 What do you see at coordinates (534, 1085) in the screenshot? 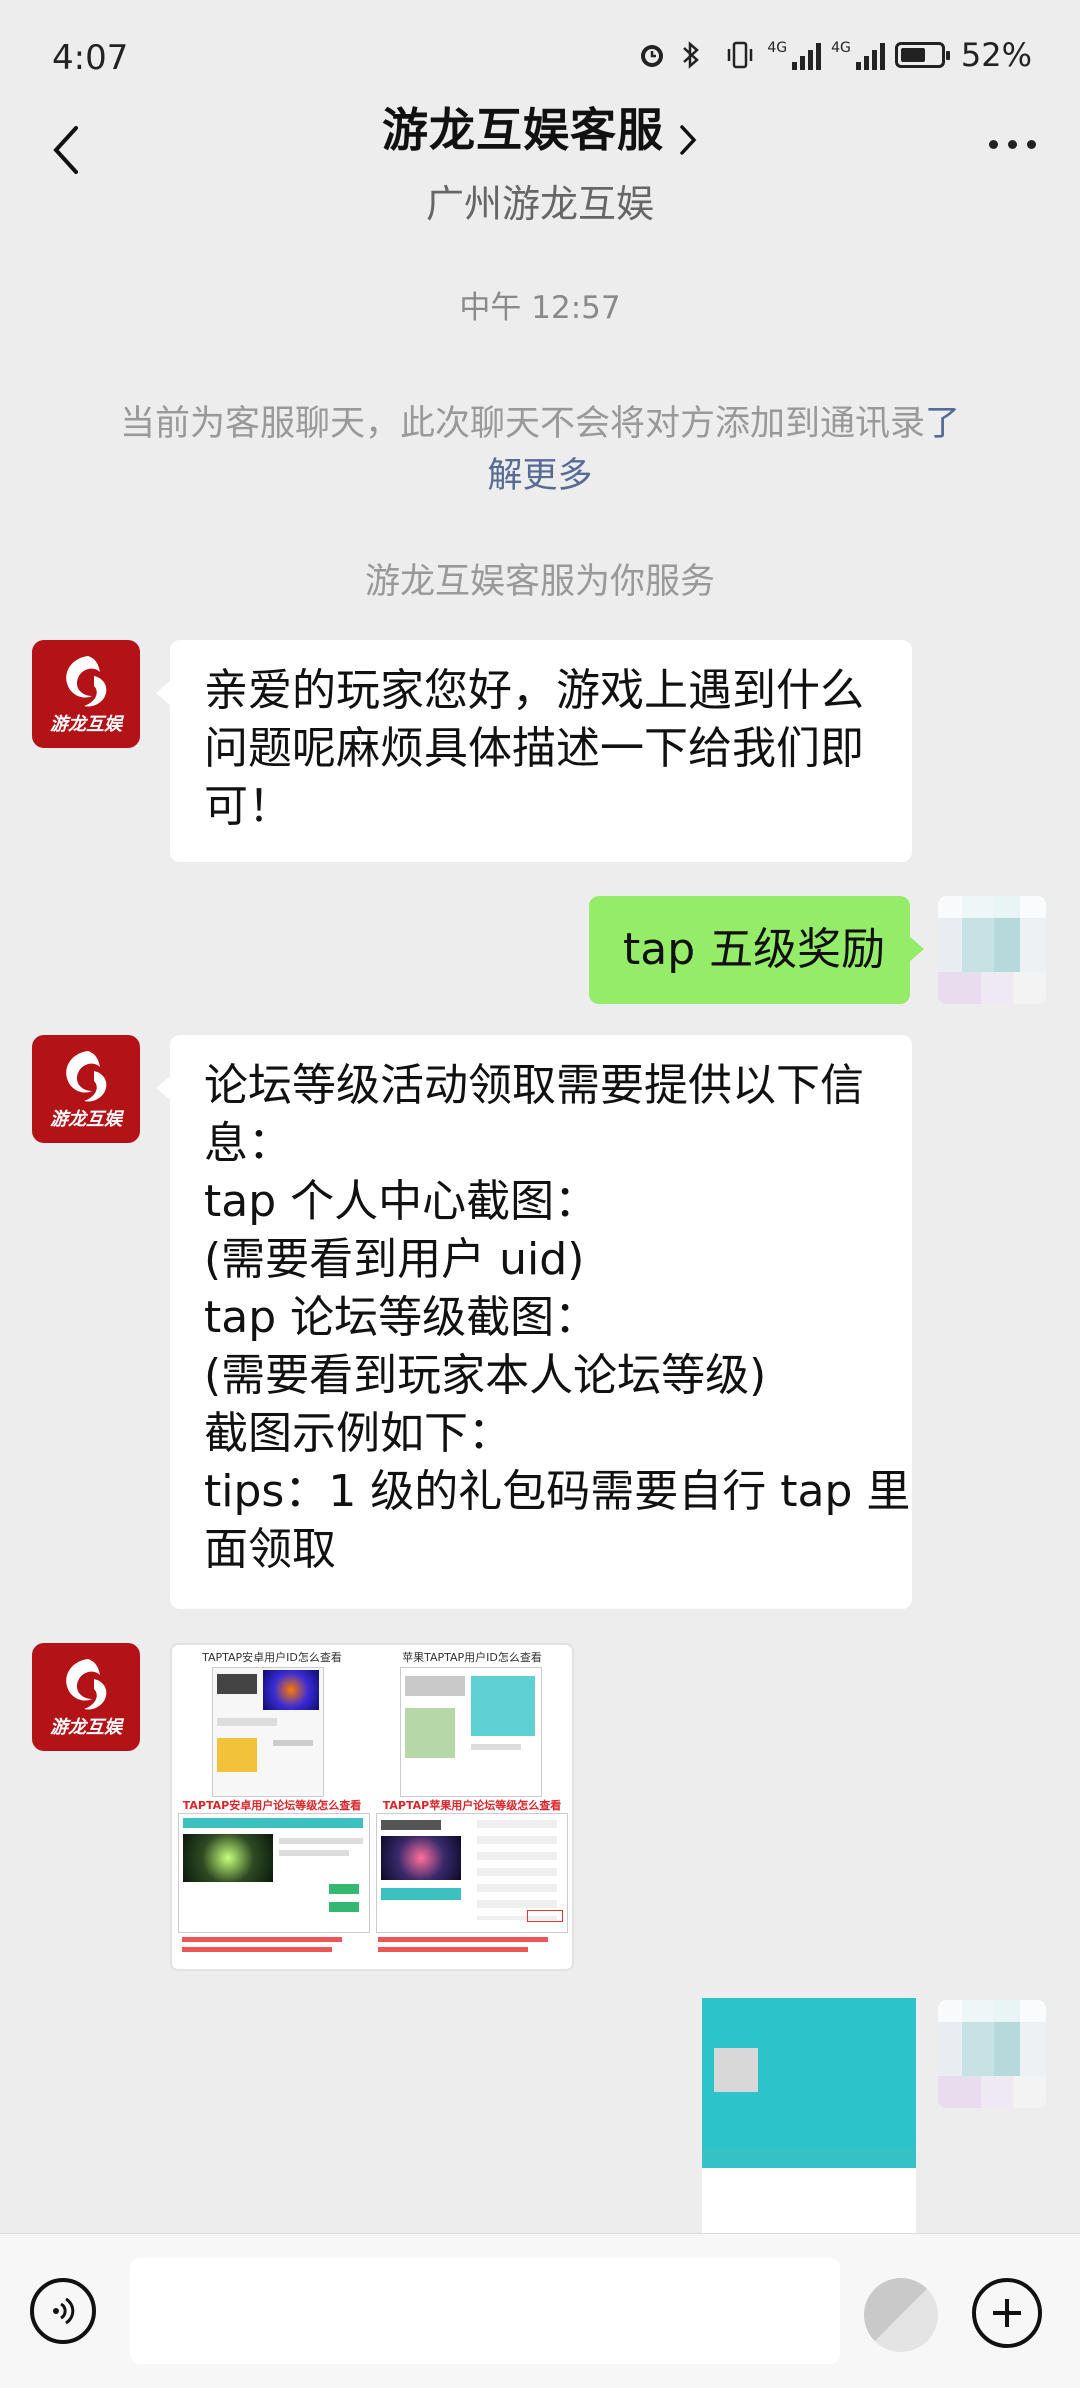
I see `message-line: 论坛等级活动领取需要提供以下信` at bounding box center [534, 1085].